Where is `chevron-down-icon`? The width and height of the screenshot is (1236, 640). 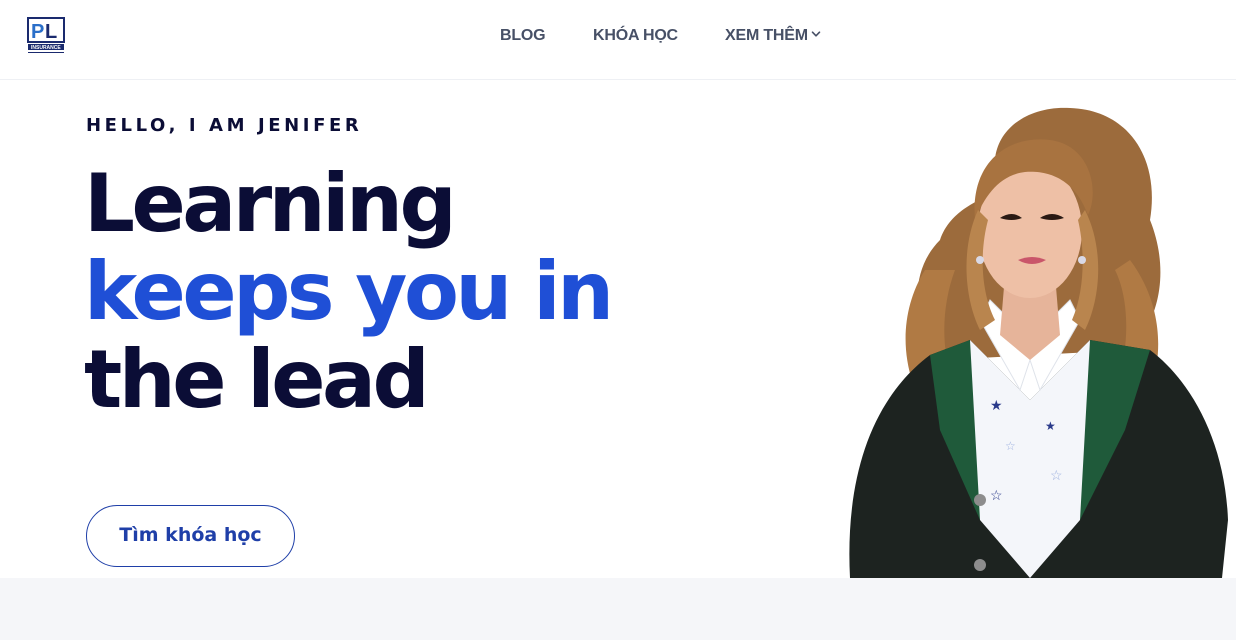
chevron-down-icon is located at coordinates (816, 34).